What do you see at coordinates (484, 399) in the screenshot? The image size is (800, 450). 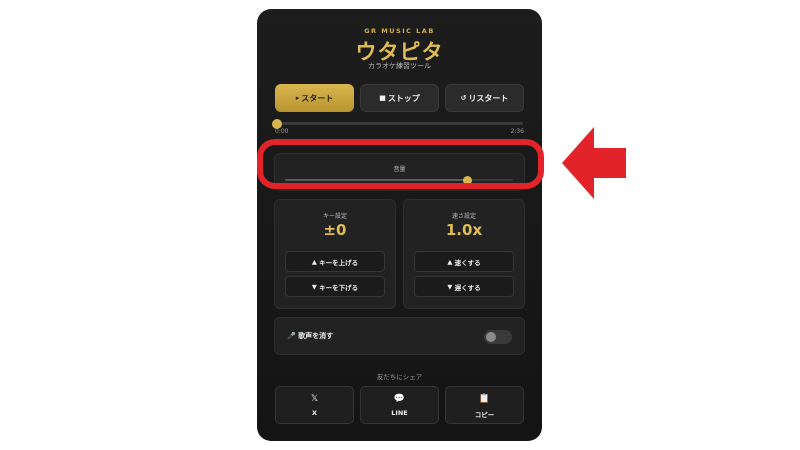 I see `clipboard-icon: 📋` at bounding box center [484, 399].